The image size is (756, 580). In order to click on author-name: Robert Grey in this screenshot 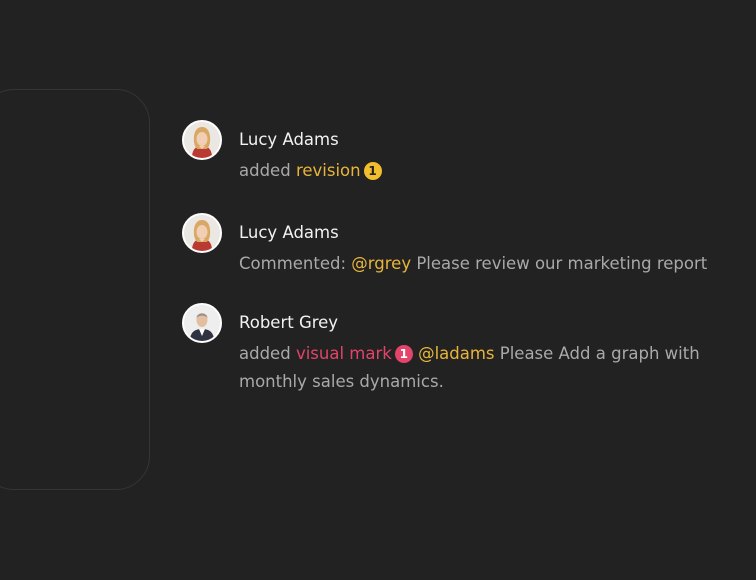, I will do `click(289, 322)`.